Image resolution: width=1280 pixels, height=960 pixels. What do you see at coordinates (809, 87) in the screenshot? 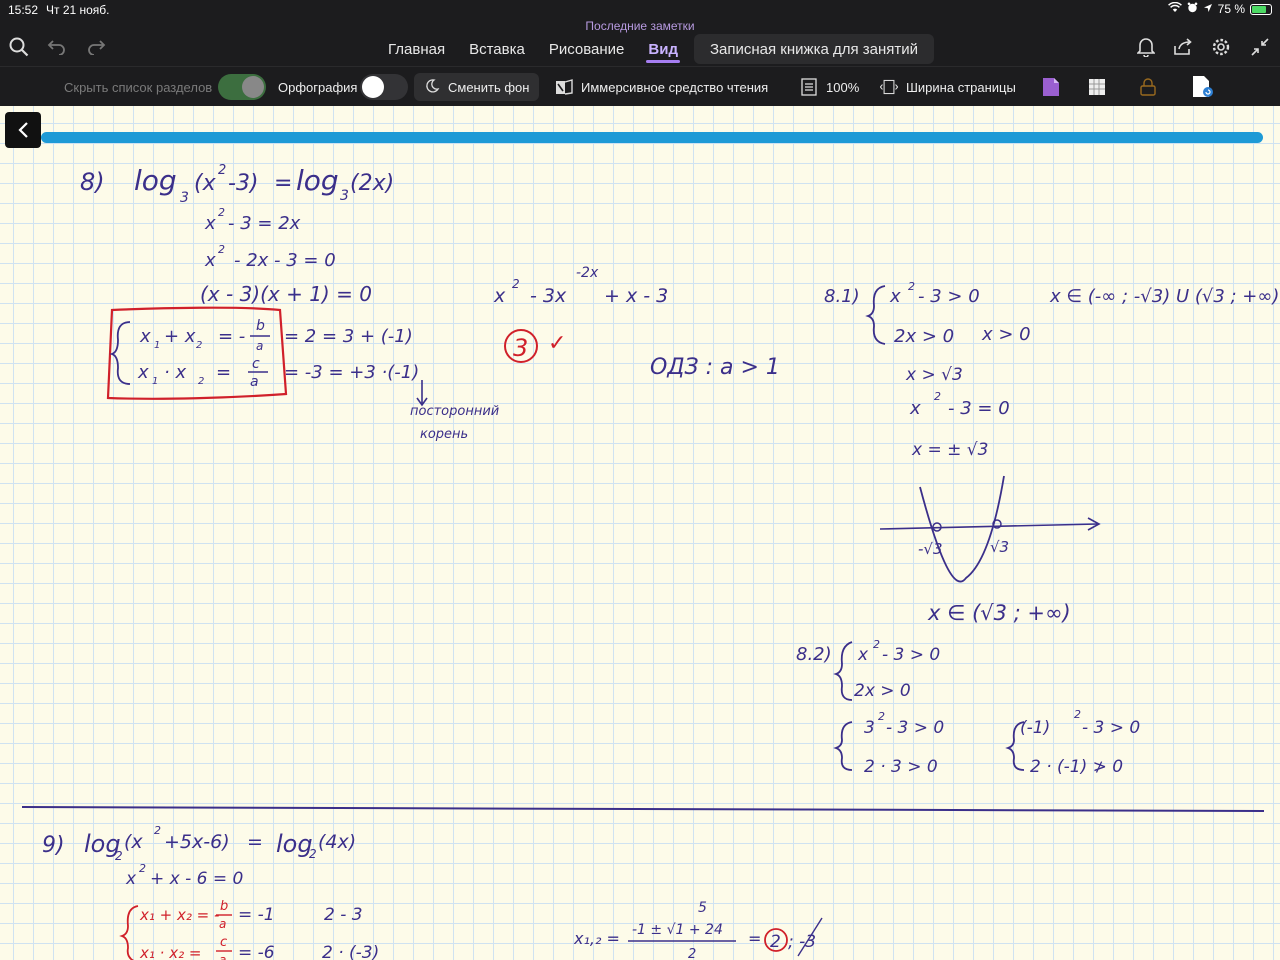
I see `page-zoom-icon` at bounding box center [809, 87].